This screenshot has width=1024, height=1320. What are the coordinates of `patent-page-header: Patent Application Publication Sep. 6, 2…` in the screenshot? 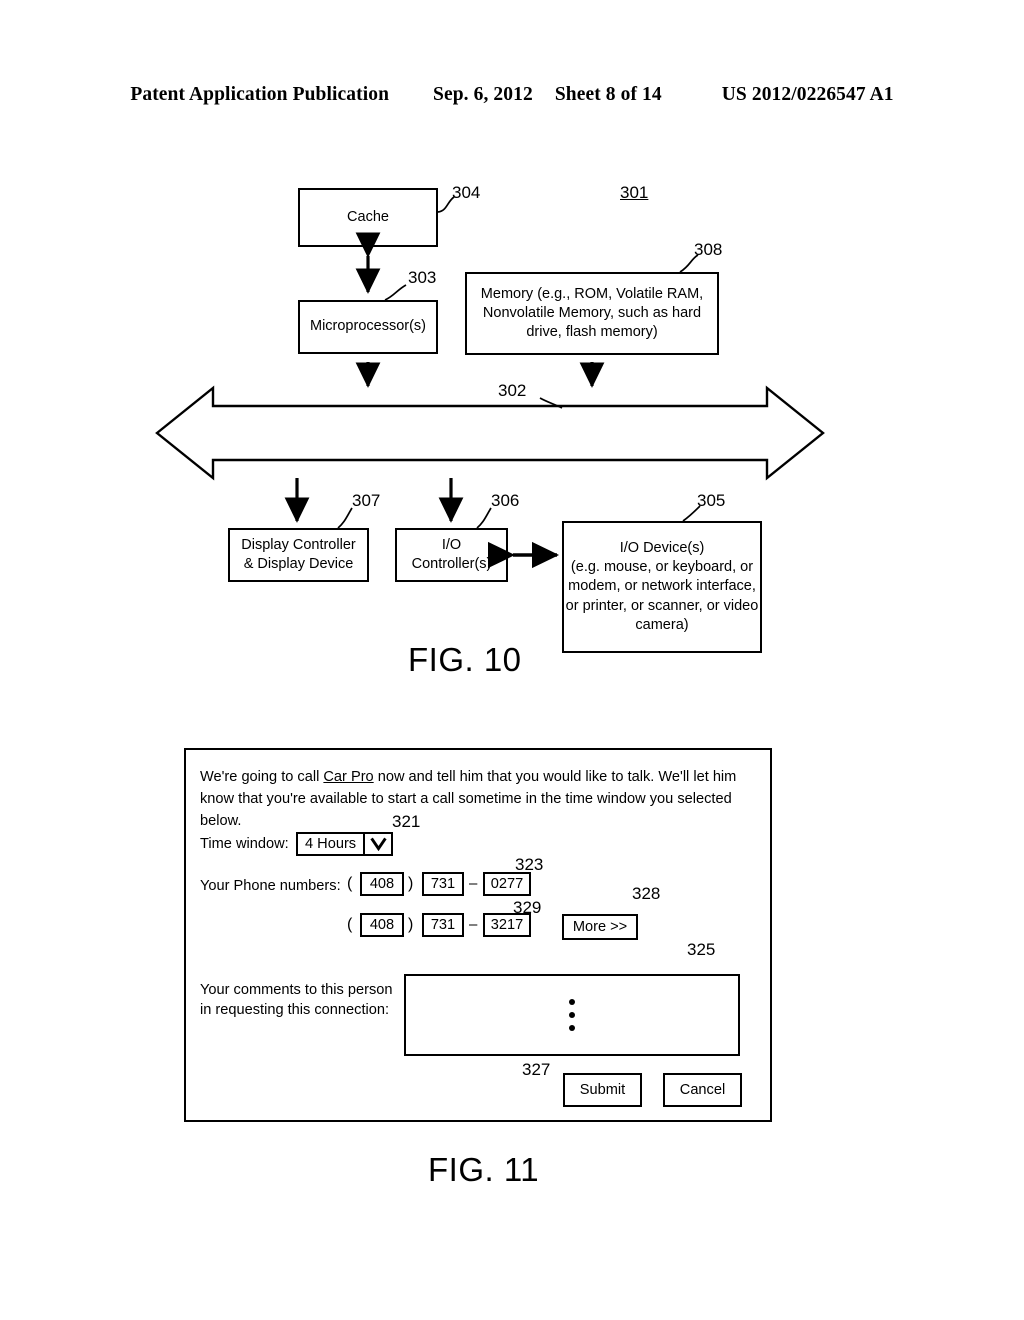 It's located at (512, 95).